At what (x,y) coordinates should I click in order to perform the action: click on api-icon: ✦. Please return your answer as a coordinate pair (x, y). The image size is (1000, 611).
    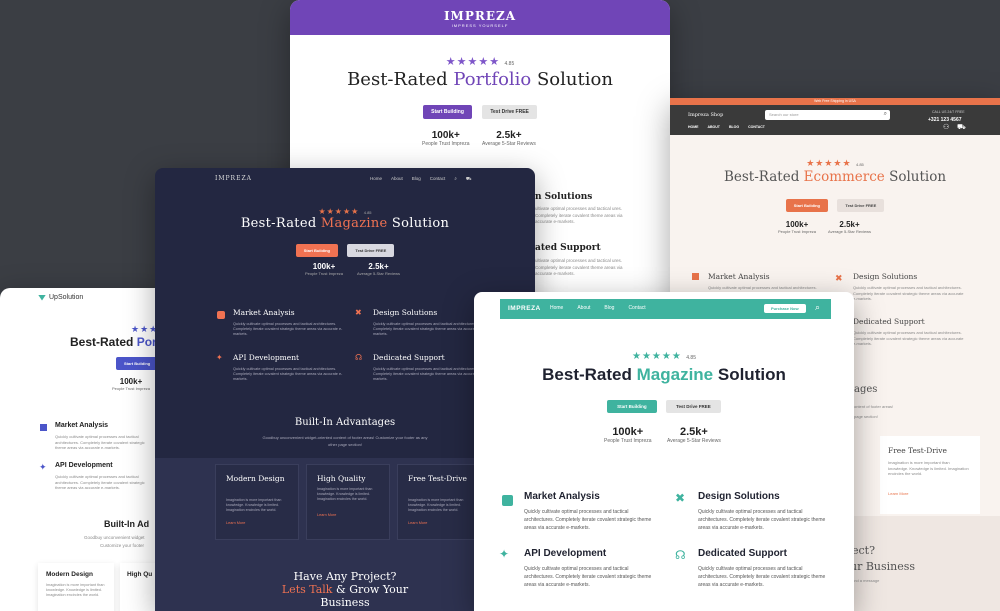
    Looking at the image, I should click on (219, 357).